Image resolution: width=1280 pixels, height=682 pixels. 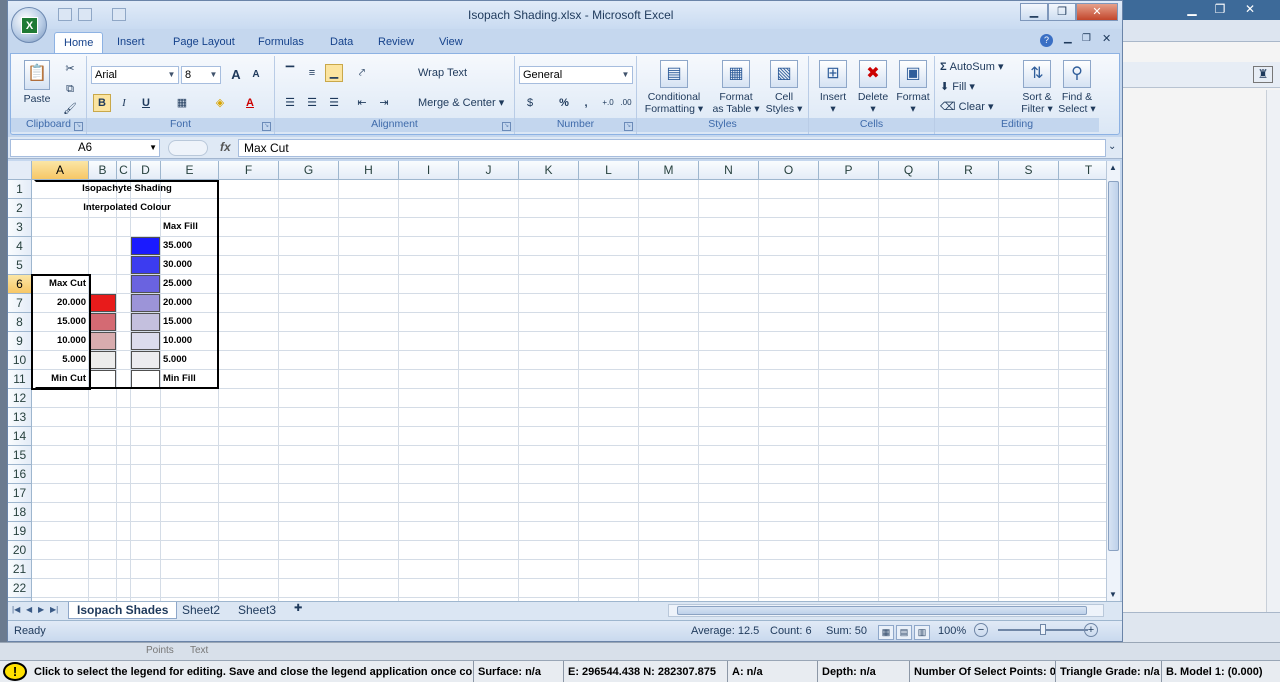 I want to click on vertical-scrollbar: ▲ ▼, so click(x=1113, y=381).